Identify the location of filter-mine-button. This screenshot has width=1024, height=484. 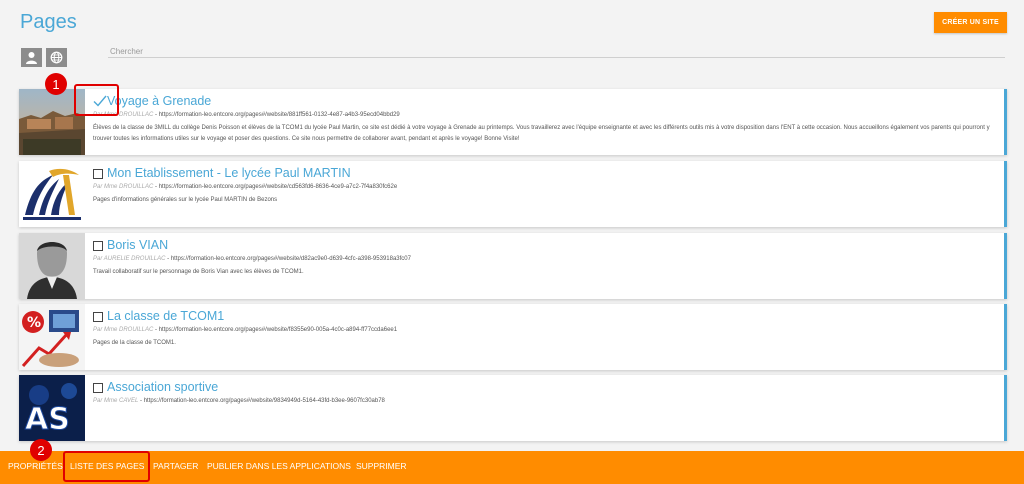
(31, 57).